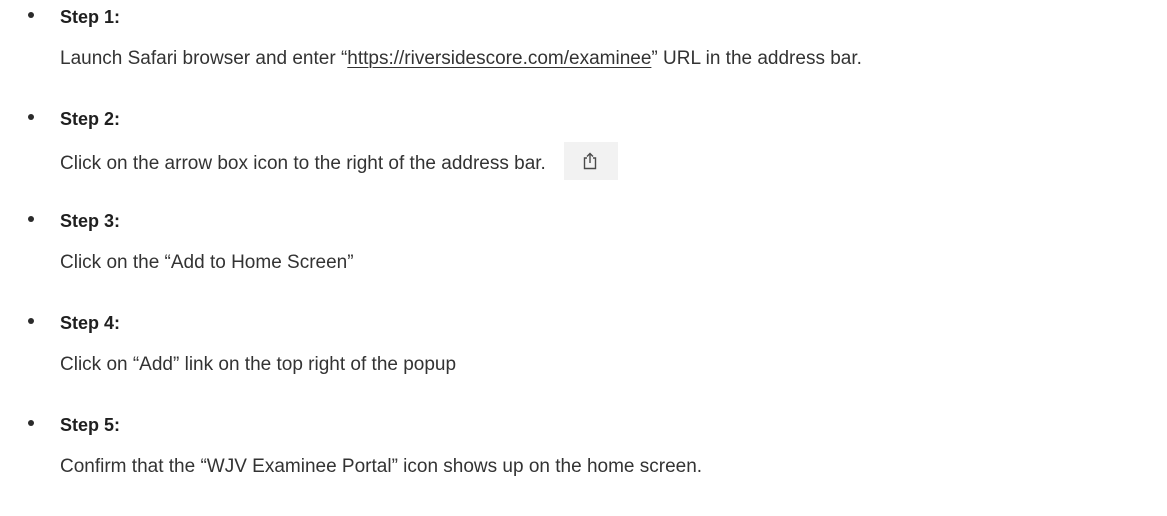 The image size is (1167, 516). Describe the element at coordinates (204, 58) in the screenshot. I see `step-text-before: Launch Safari browser and enter “` at that location.